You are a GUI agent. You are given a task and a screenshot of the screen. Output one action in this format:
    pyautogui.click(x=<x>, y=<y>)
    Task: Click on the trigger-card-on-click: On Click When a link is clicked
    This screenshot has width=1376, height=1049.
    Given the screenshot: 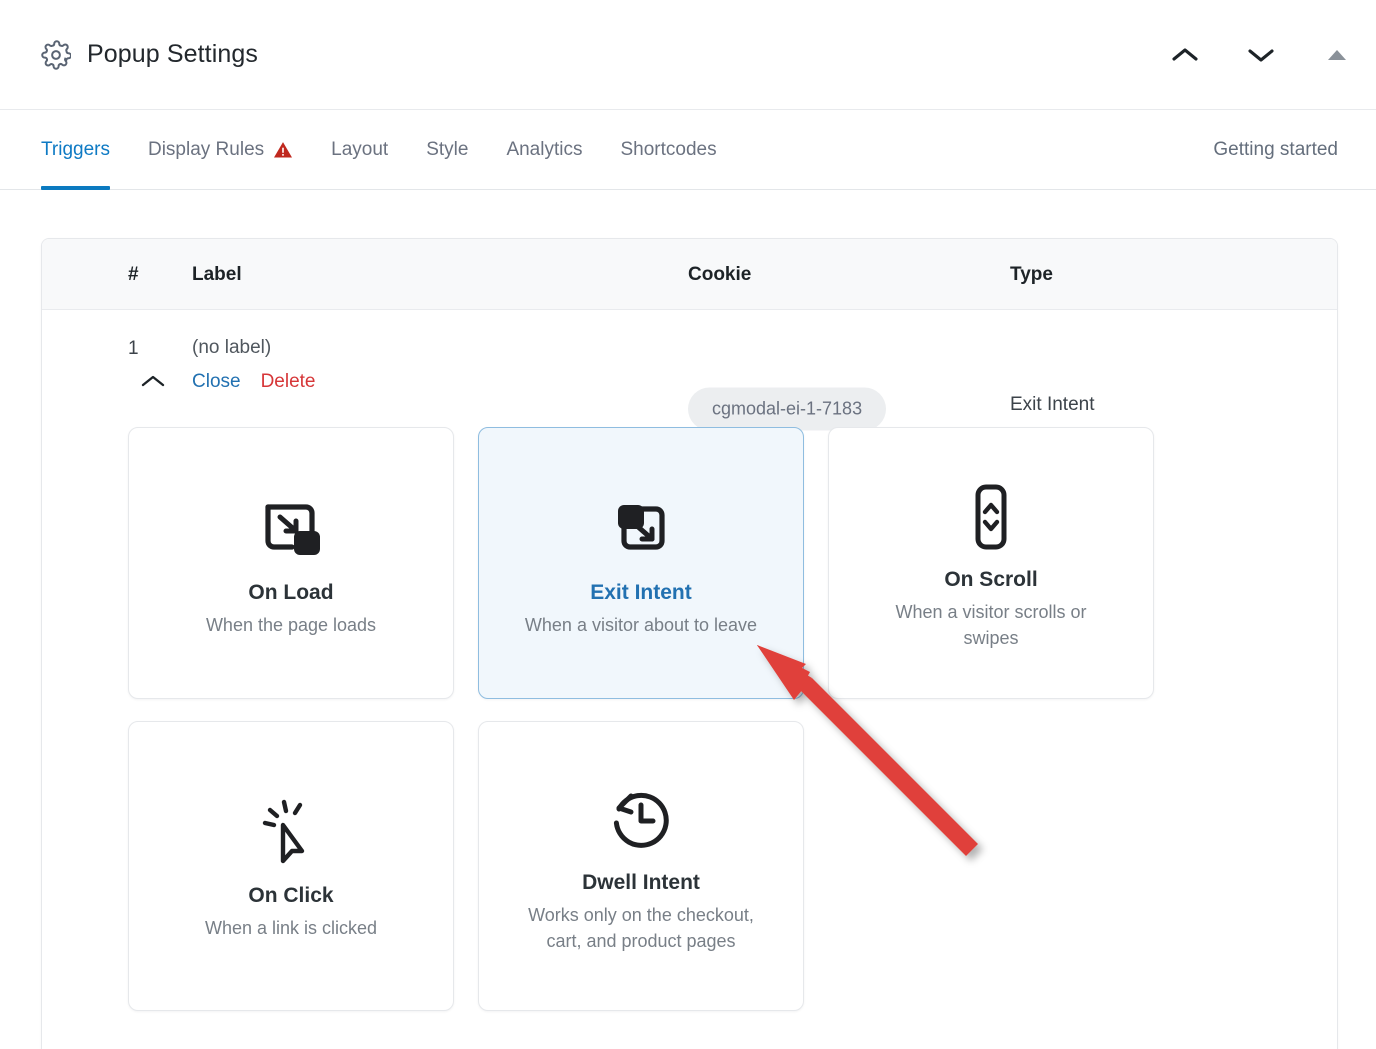 What is the action you would take?
    pyautogui.click(x=291, y=866)
    